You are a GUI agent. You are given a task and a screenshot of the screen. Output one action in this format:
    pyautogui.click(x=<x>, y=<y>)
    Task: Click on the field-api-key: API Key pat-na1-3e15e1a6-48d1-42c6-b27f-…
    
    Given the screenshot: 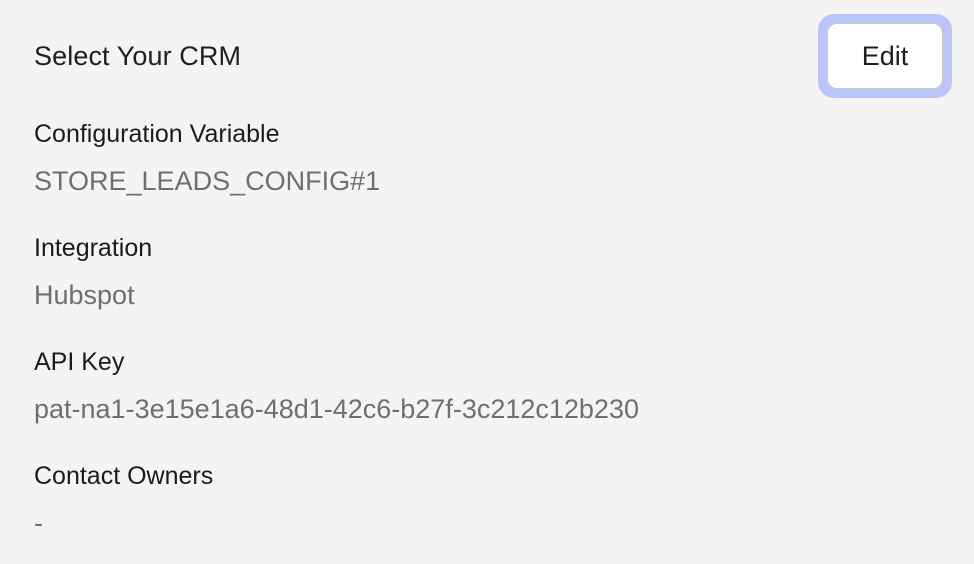 What is the action you would take?
    pyautogui.click(x=336, y=386)
    